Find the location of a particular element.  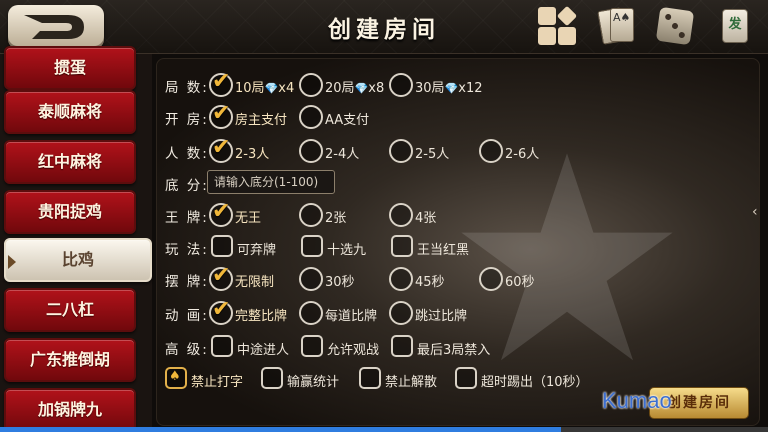

sidebar-item-label: 贵阳捉鸡 is located at coordinates (69, 211).